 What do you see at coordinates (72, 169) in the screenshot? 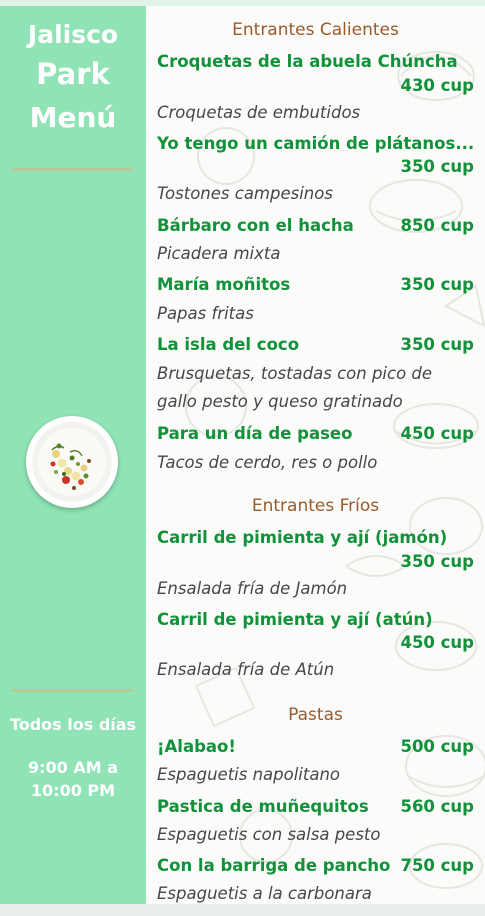
I see `divider-top` at bounding box center [72, 169].